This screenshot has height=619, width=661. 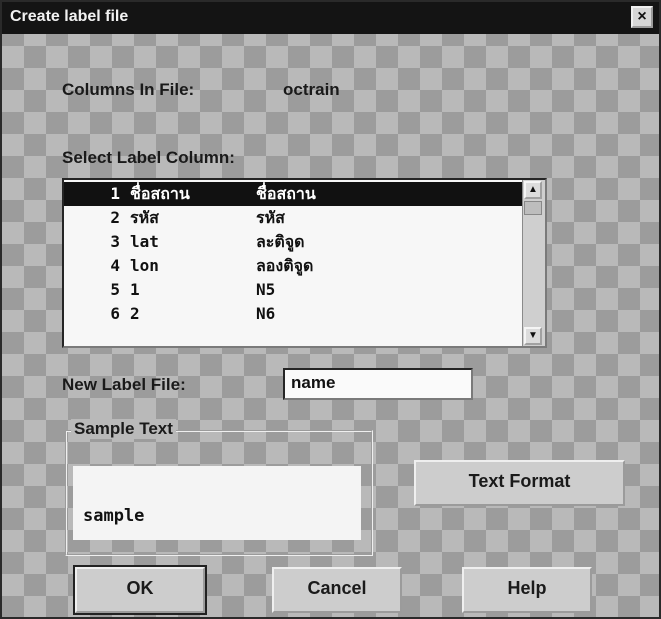 What do you see at coordinates (128, 89) in the screenshot?
I see `columns-in-file-label: Columns In File:` at bounding box center [128, 89].